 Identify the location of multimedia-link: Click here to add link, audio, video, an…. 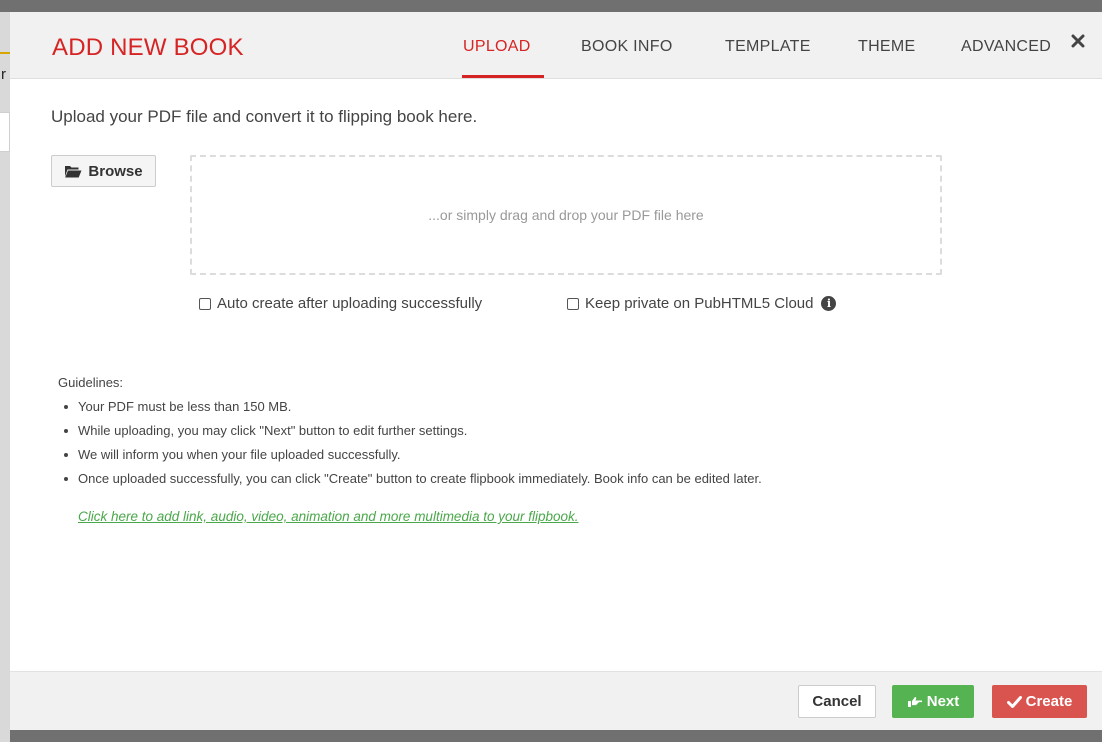
(328, 516).